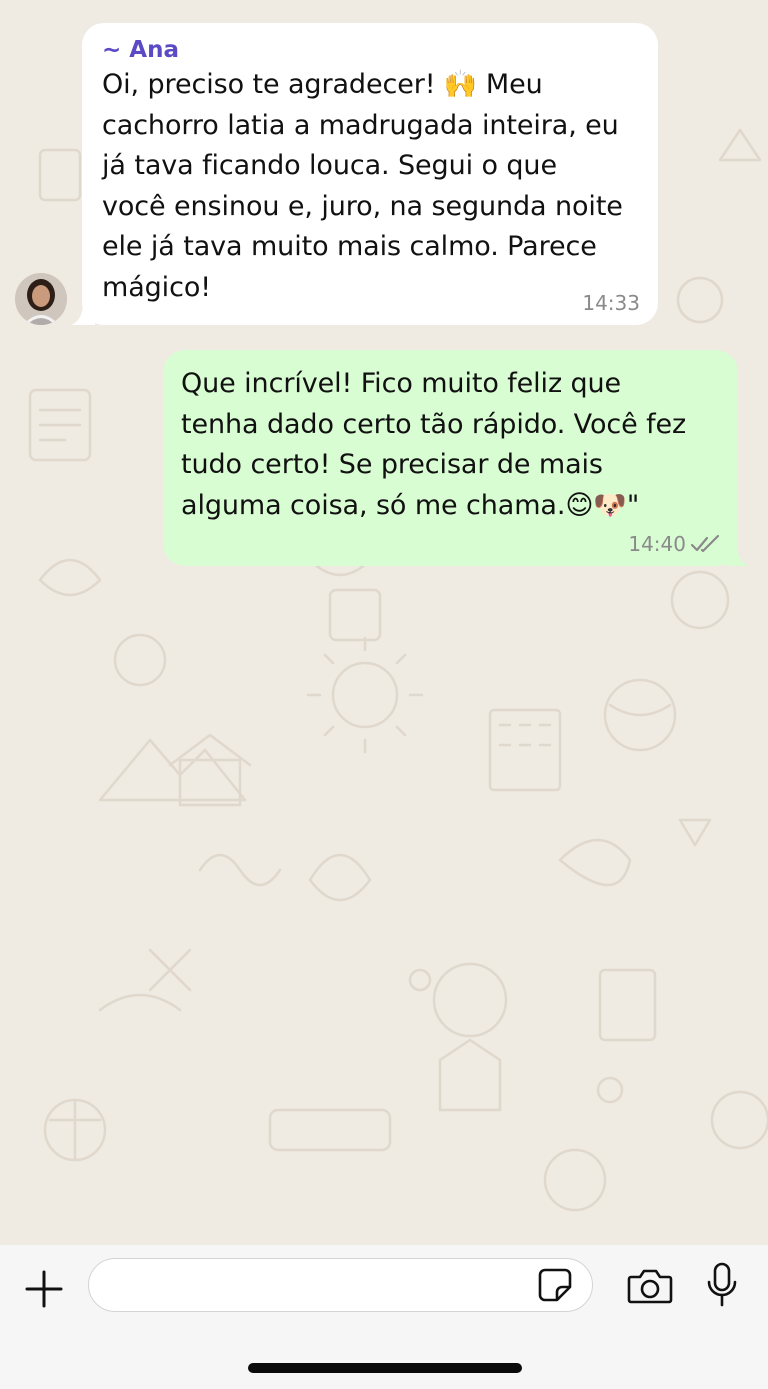  What do you see at coordinates (705, 543) in the screenshot?
I see `double-check-read-icon` at bounding box center [705, 543].